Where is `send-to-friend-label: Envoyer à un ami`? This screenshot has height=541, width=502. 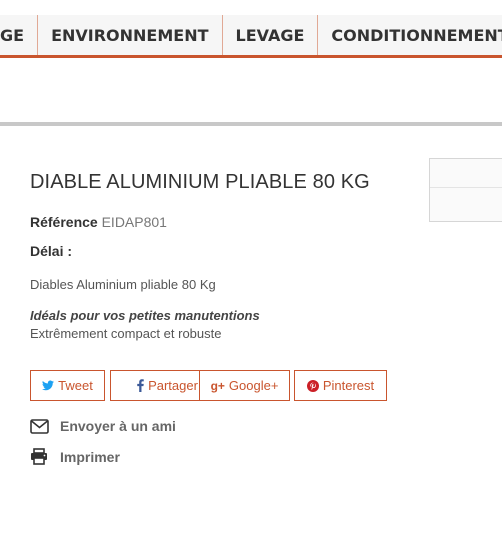 send-to-friend-label: Envoyer à un ami is located at coordinates (118, 426).